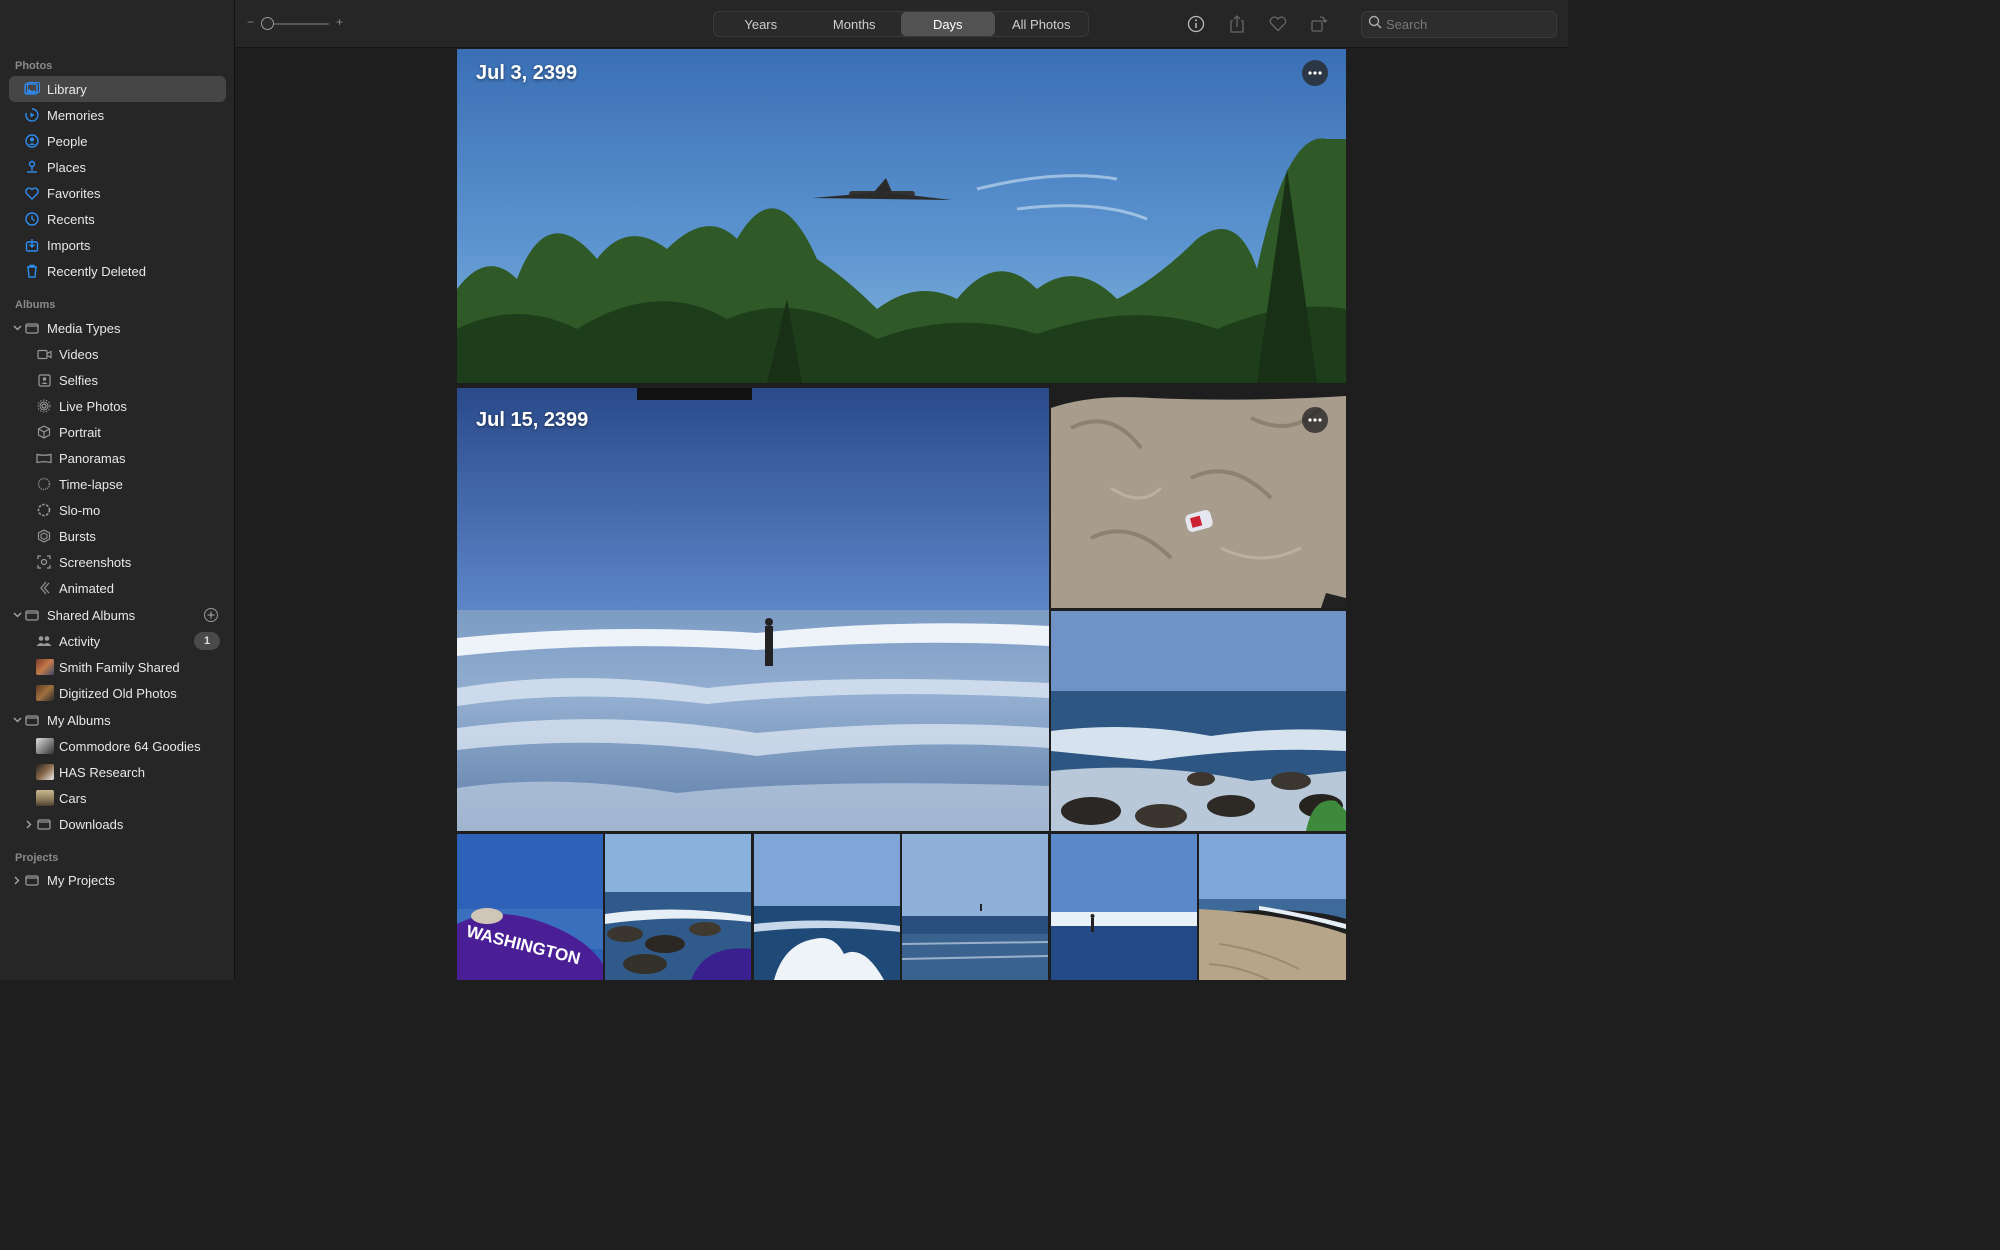 The height and width of the screenshot is (1250, 2000). Describe the element at coordinates (32, 115) in the screenshot. I see `memories-icon` at that location.